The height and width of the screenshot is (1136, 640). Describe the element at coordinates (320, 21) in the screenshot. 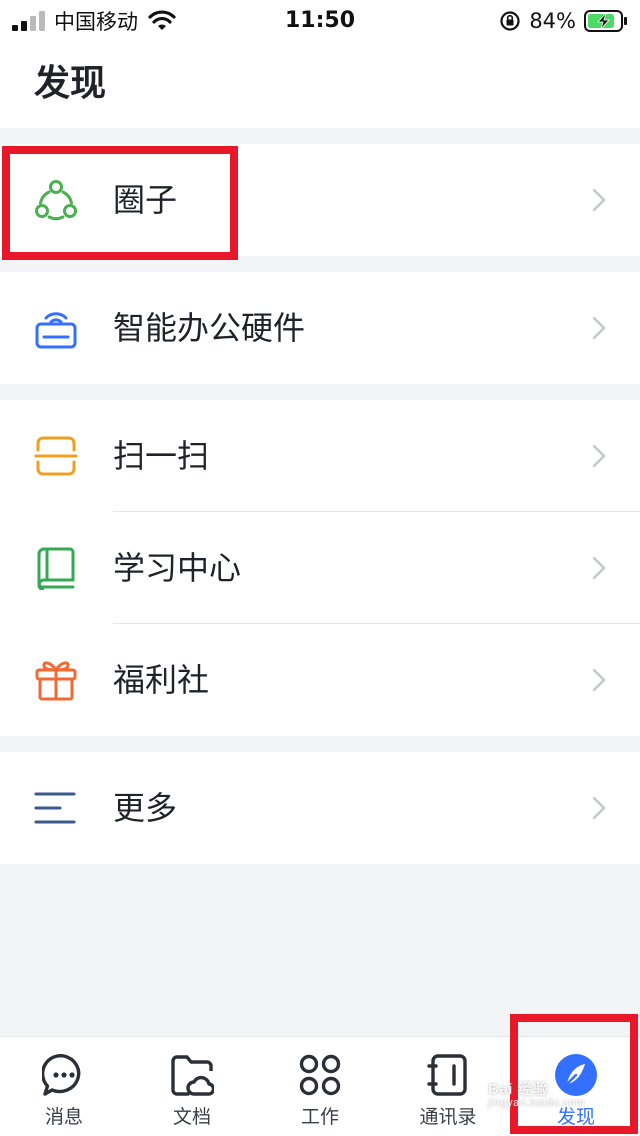

I see `status-bar: 中国移动 11:50 84%` at that location.